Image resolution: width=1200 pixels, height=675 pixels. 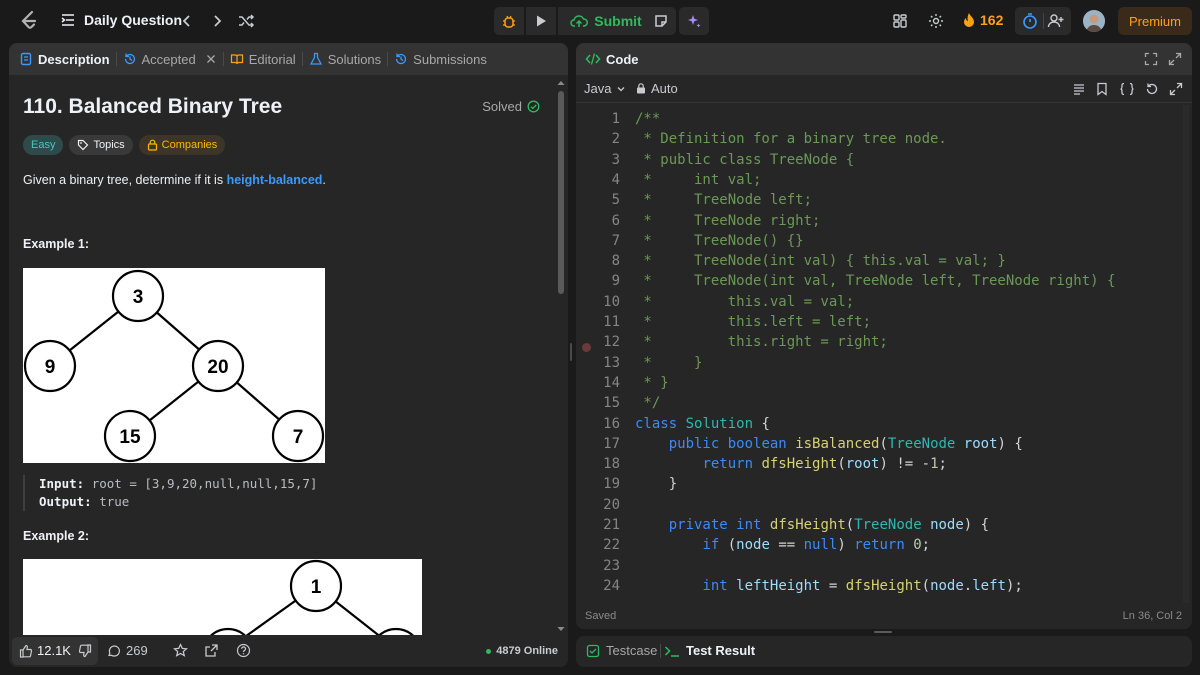 What do you see at coordinates (611, 443) in the screenshot?
I see `line-number: 17` at bounding box center [611, 443].